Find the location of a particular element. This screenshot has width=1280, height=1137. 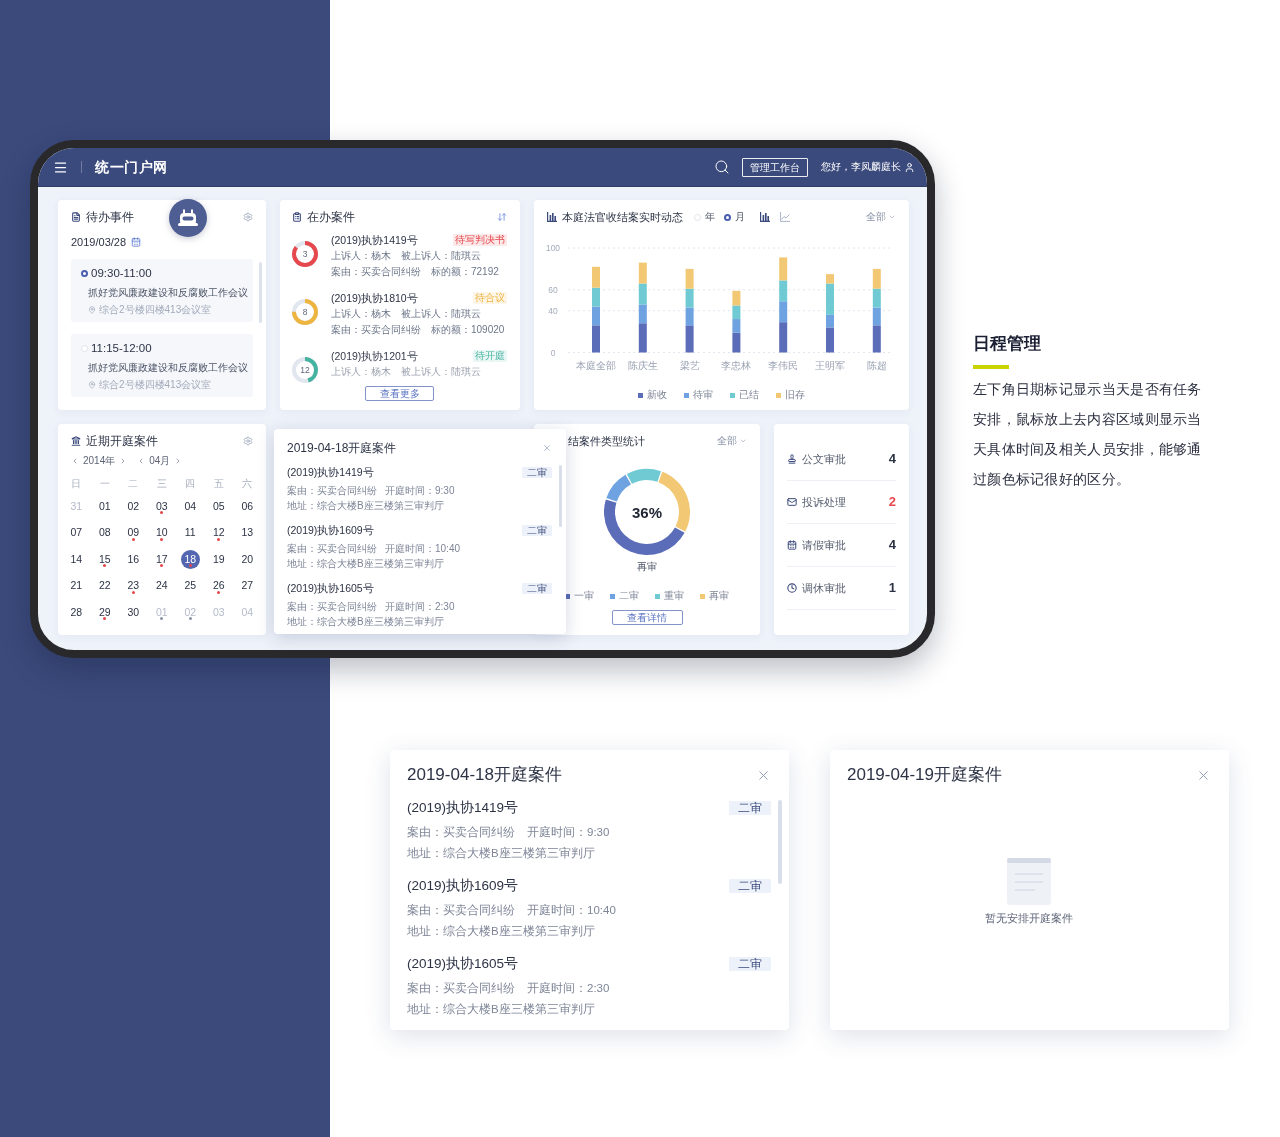

weekday-label: 四 is located at coordinates (190, 484).